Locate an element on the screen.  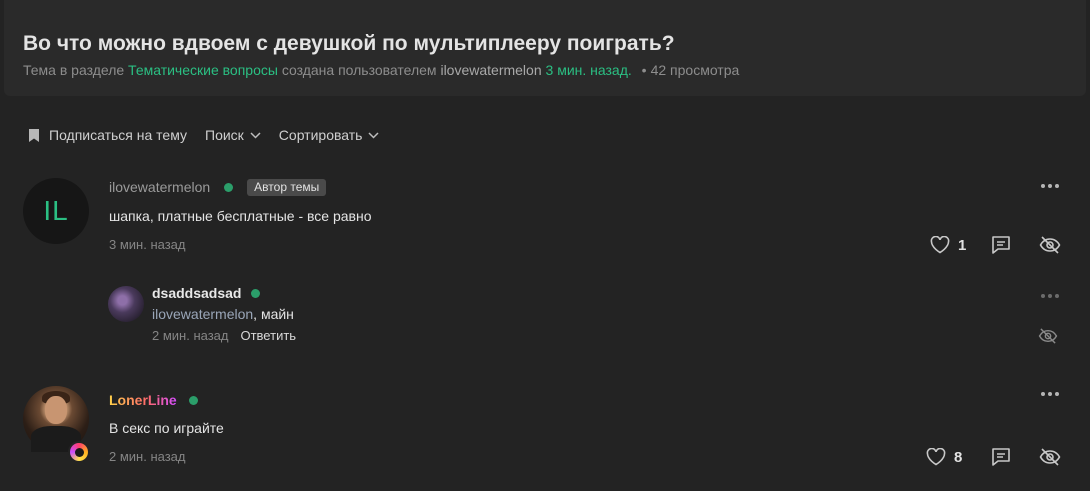
reply-header: dsaddsadsad is located at coordinates (206, 293).